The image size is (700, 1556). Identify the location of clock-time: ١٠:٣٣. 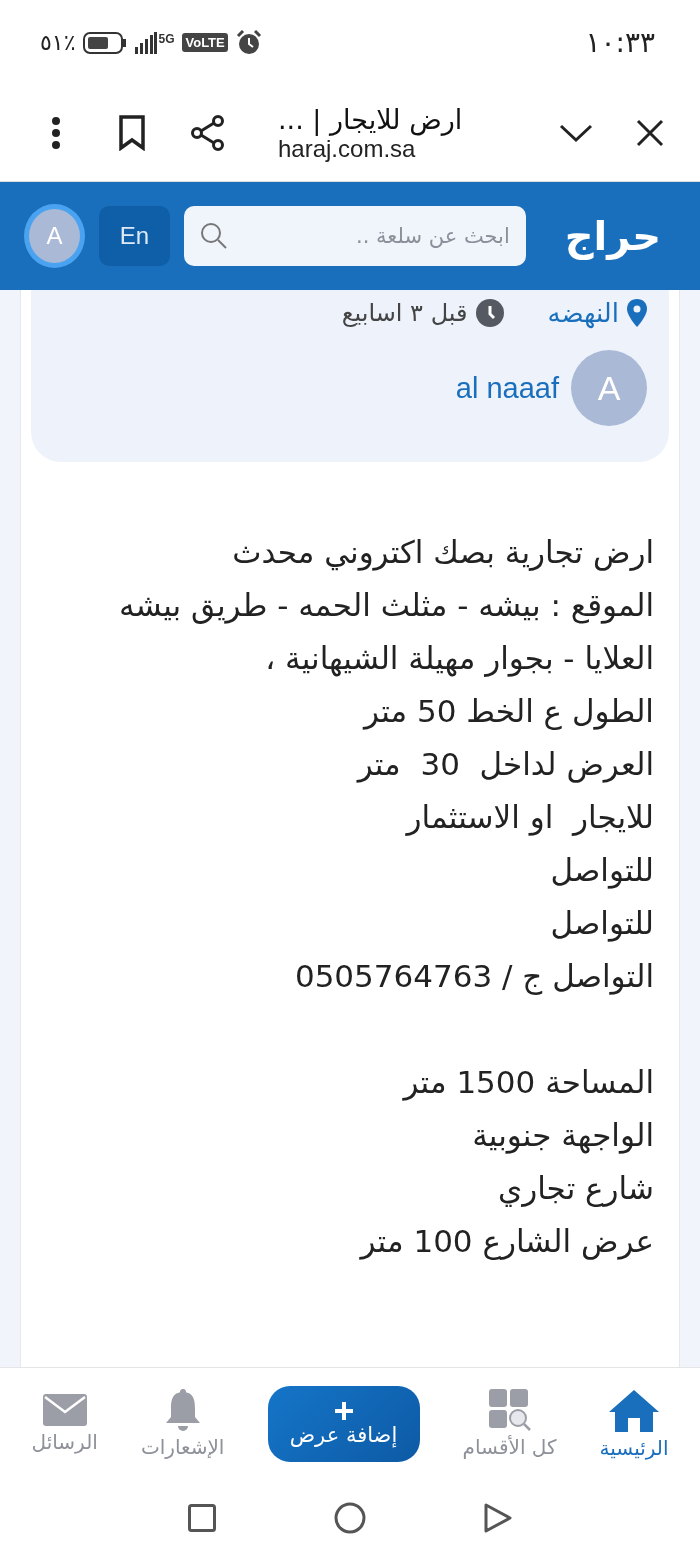
(620, 42).